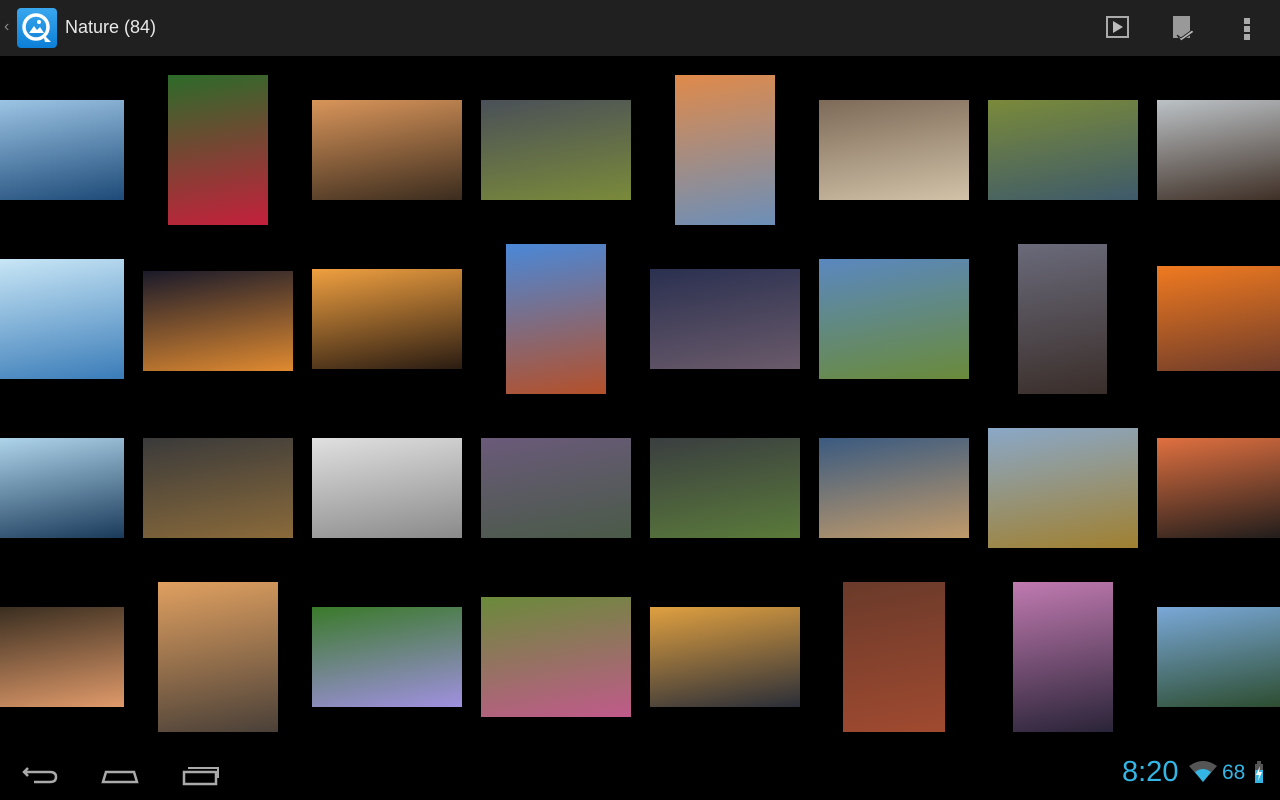 This screenshot has width=1280, height=800. Describe the element at coordinates (37, 28) in the screenshot. I see `gallery-app-icon` at that location.